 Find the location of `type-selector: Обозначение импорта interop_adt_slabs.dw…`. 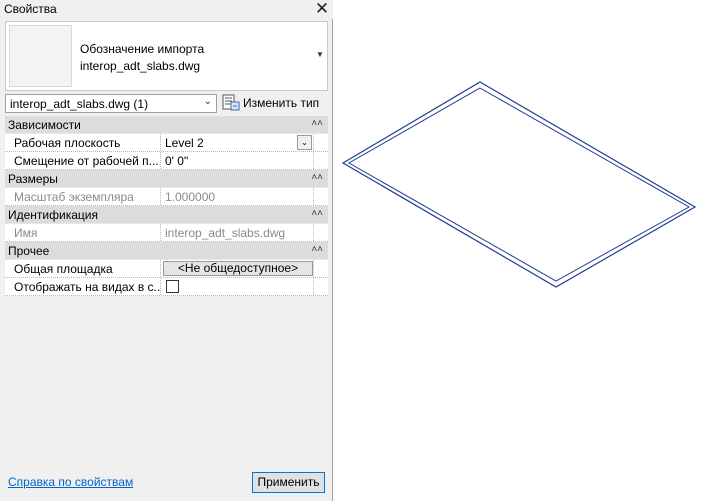

type-selector: Обозначение импорта interop_adt_slabs.dw… is located at coordinates (166, 56).